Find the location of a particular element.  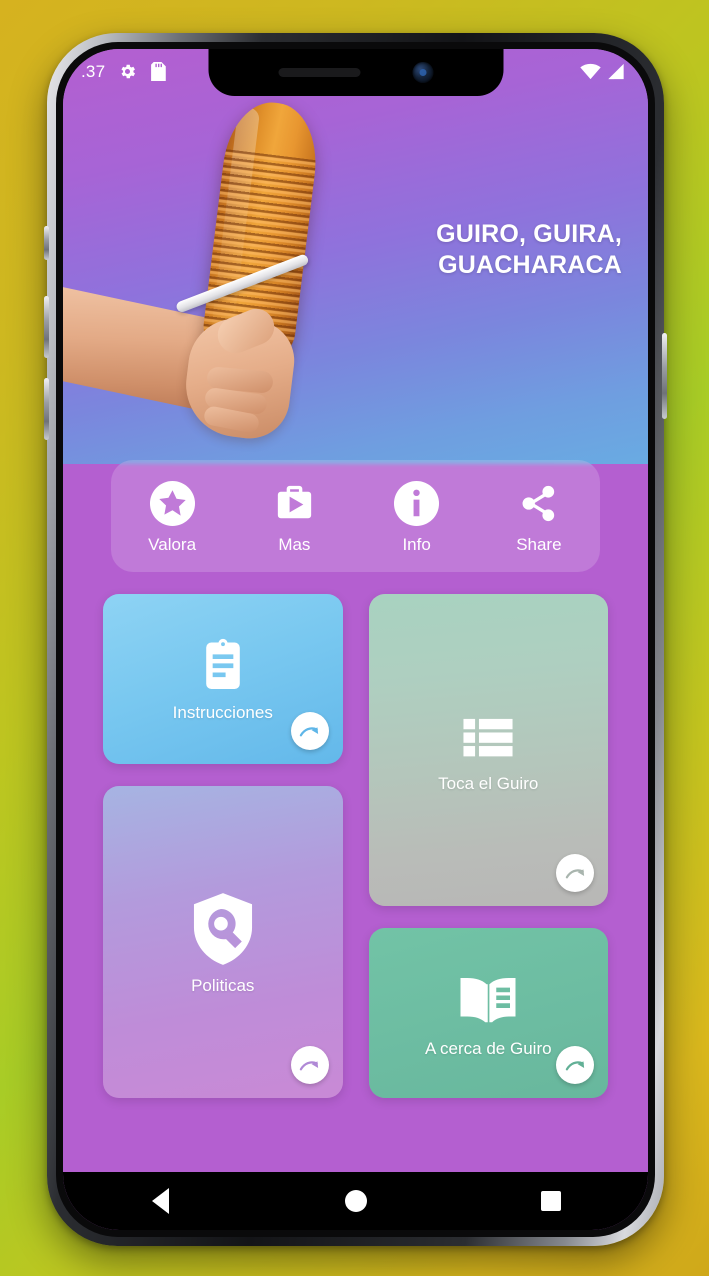

home-circle-icon is located at coordinates (355, 1201).